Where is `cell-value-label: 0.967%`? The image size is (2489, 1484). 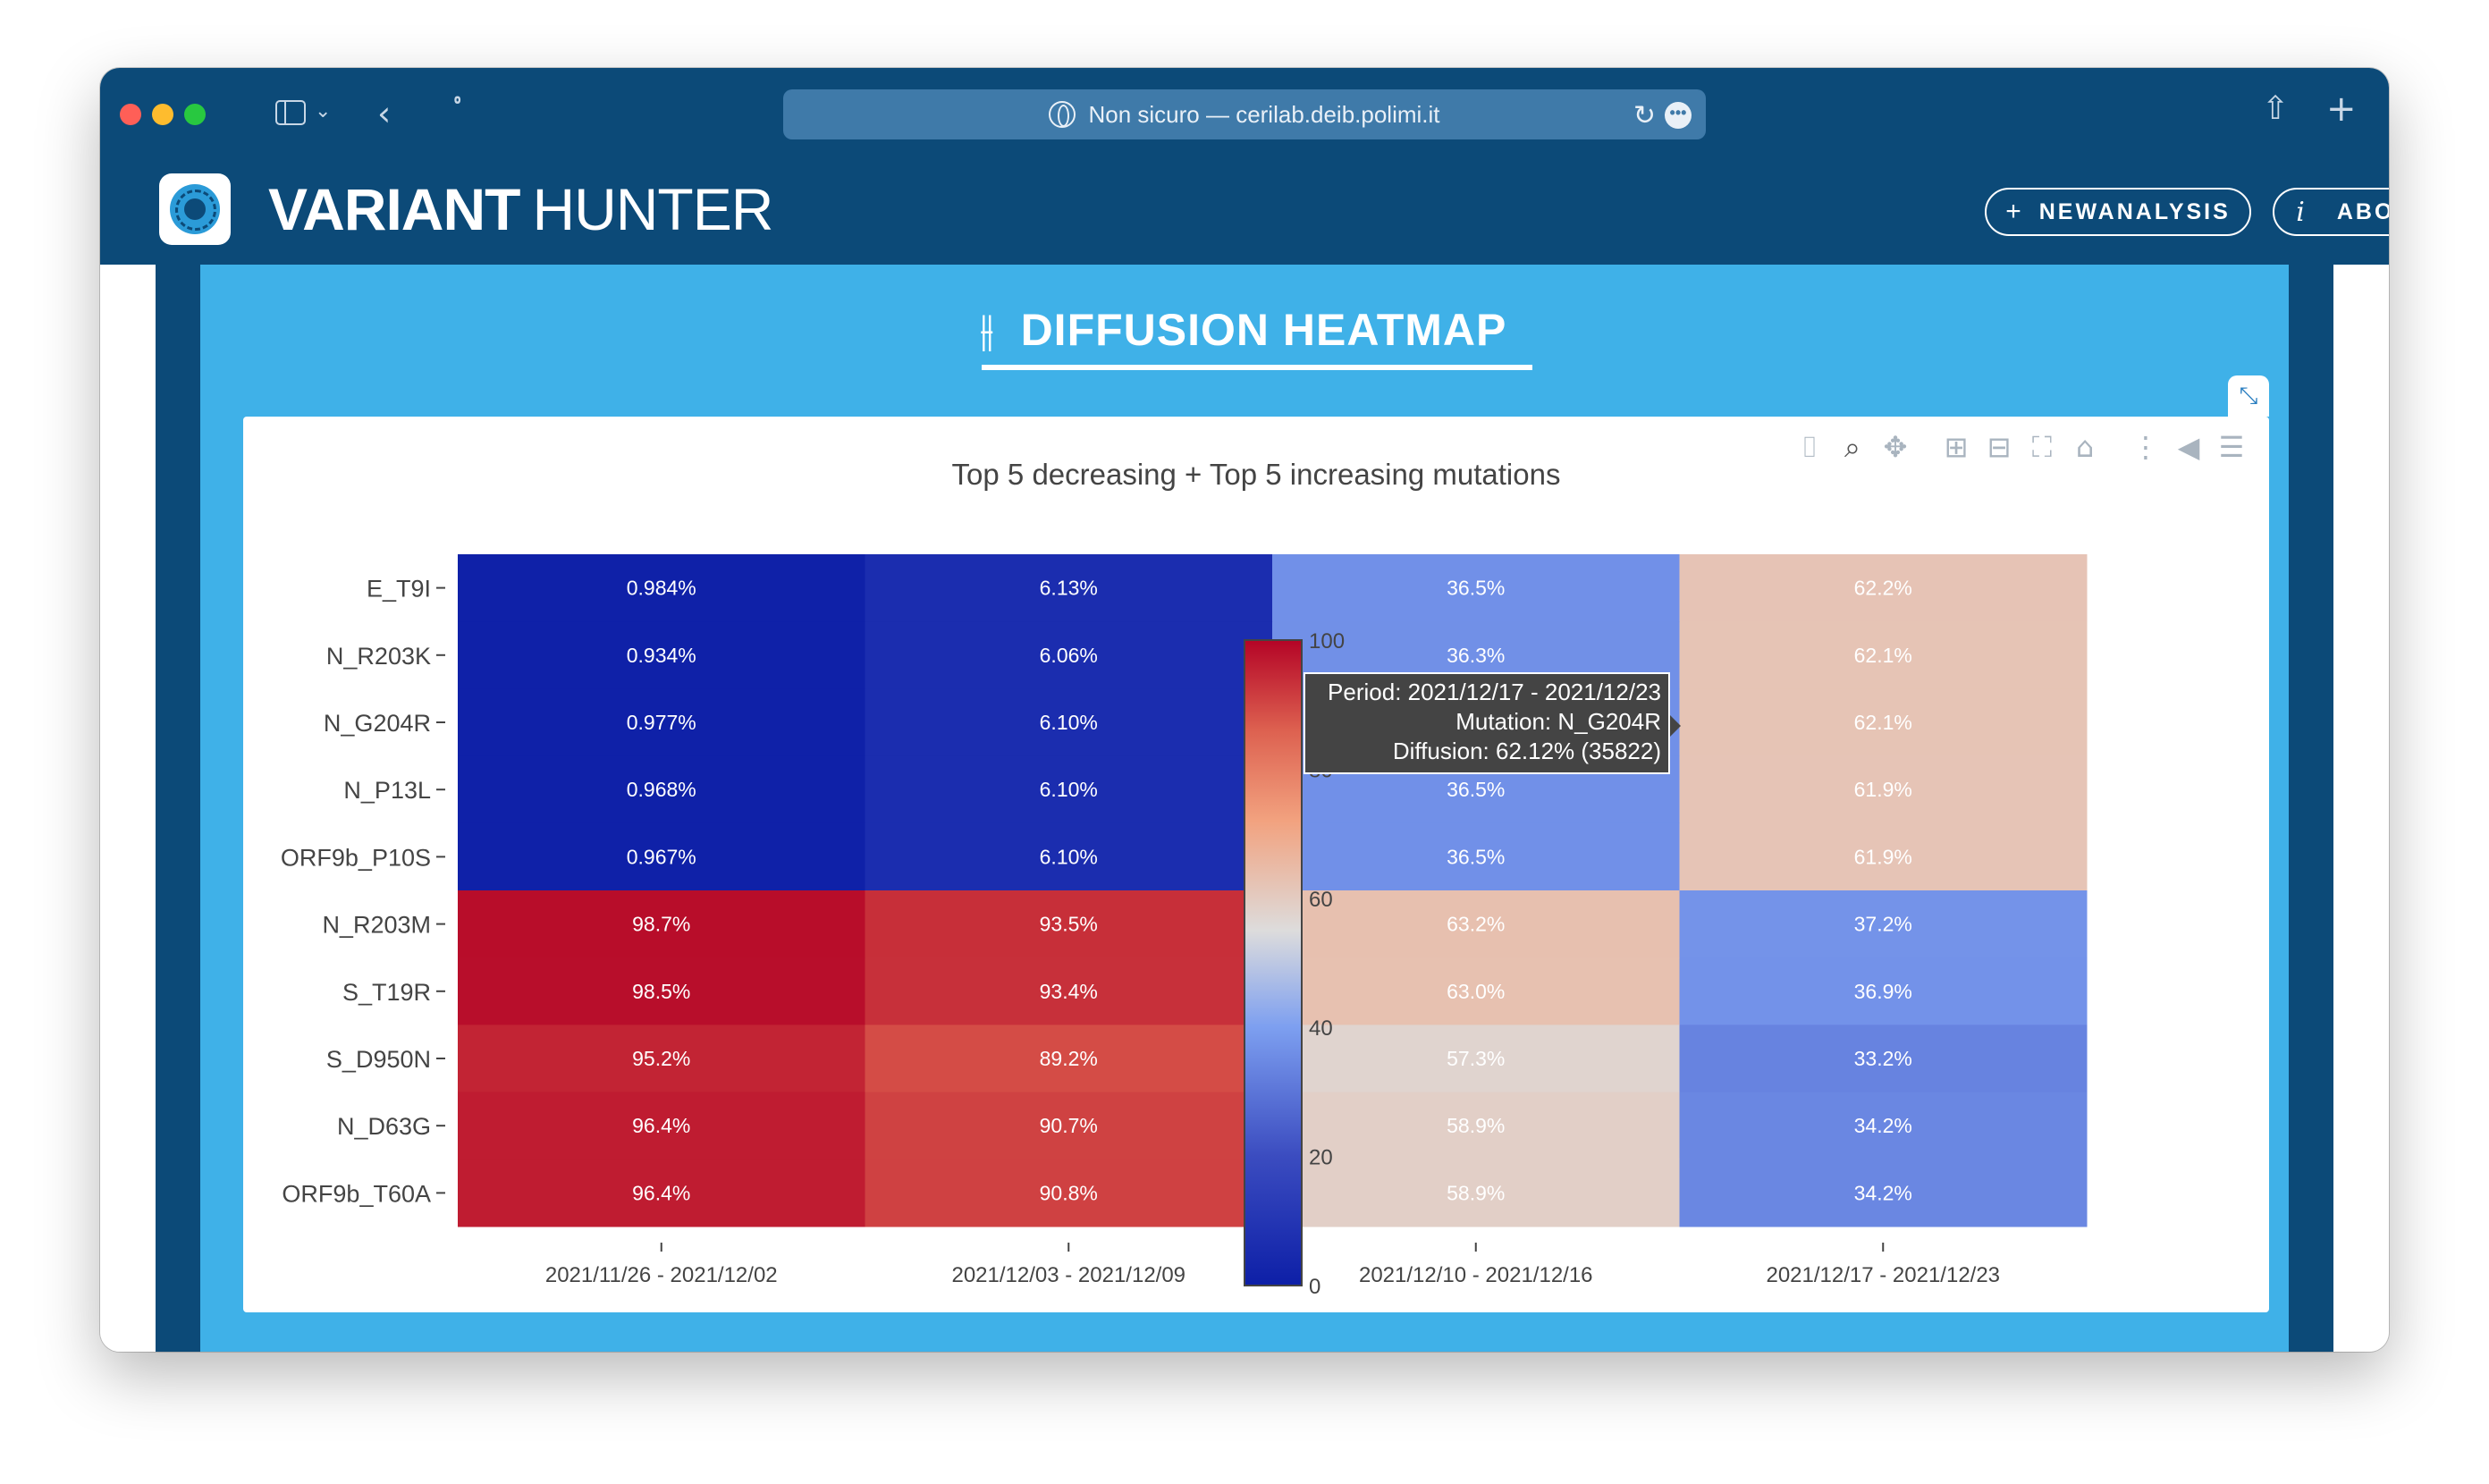
cell-value-label: 0.967% is located at coordinates (661, 856).